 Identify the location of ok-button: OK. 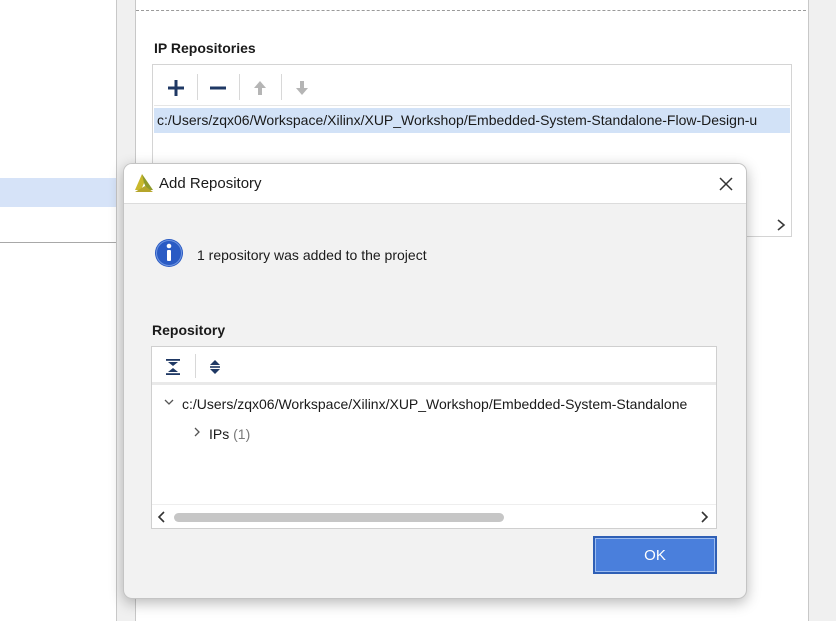
(655, 555).